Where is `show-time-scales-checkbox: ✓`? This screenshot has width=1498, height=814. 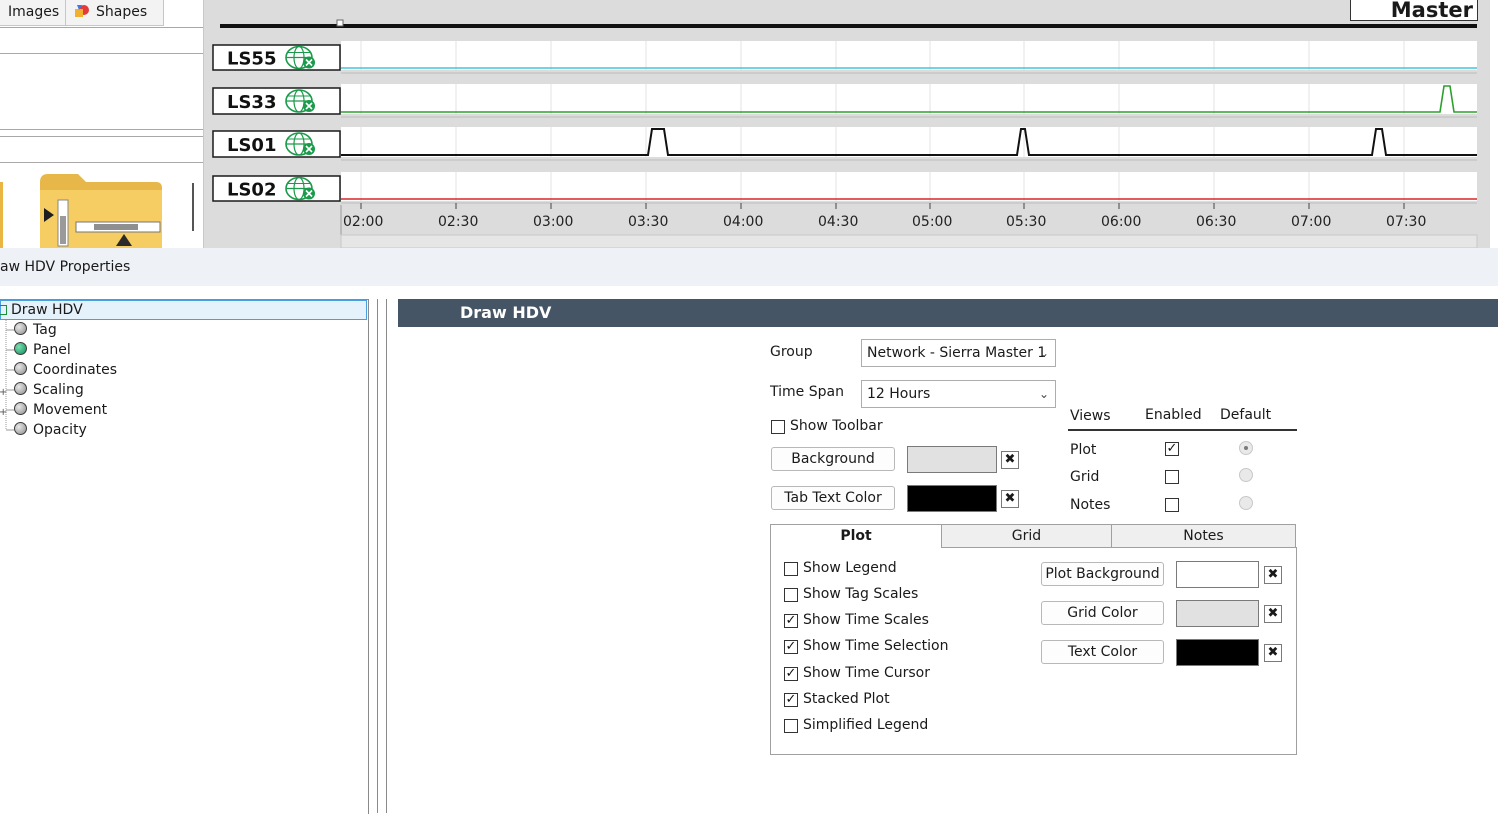 show-time-scales-checkbox: ✓ is located at coordinates (791, 621).